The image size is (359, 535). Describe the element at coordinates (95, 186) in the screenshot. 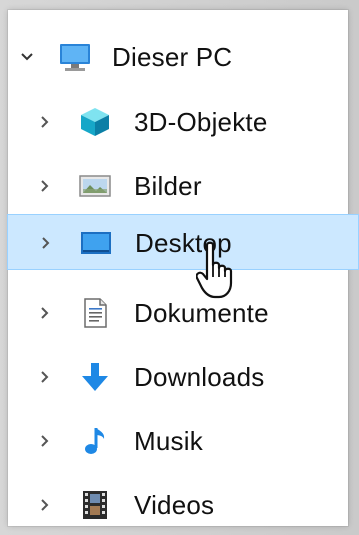

I see `pictures-icon` at that location.